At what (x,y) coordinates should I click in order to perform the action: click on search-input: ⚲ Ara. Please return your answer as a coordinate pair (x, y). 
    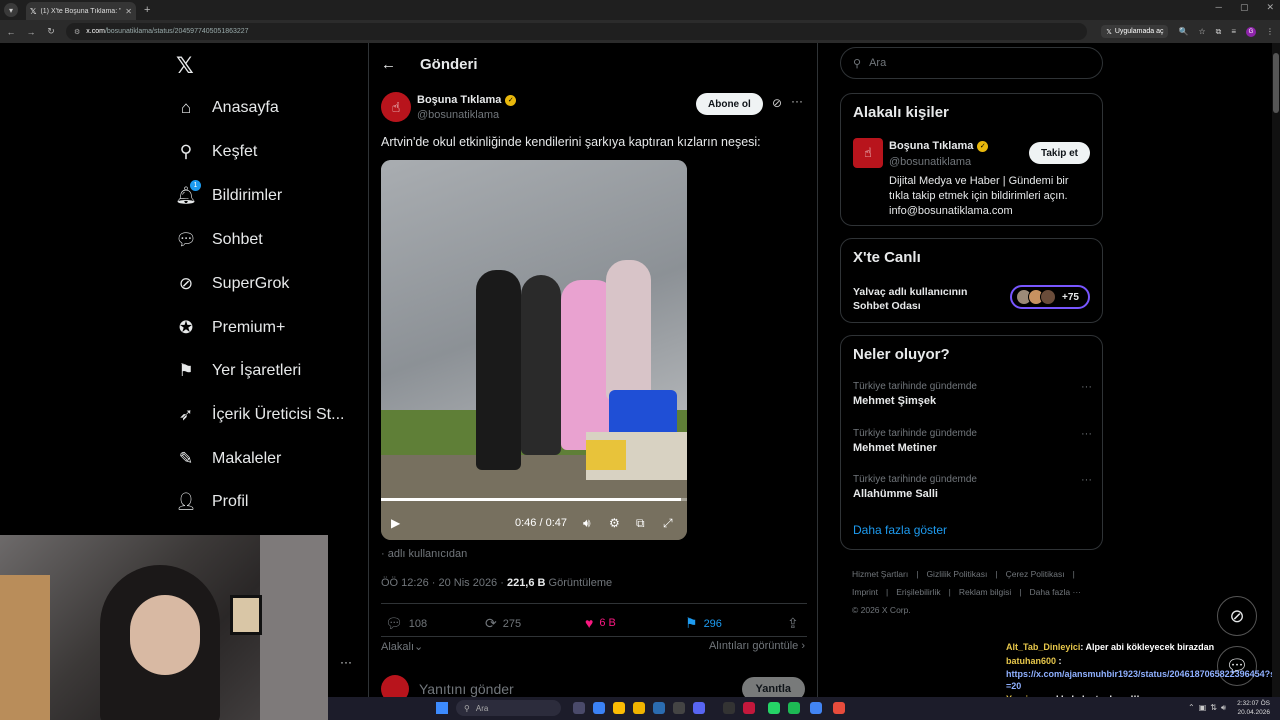
    Looking at the image, I should click on (971, 63).